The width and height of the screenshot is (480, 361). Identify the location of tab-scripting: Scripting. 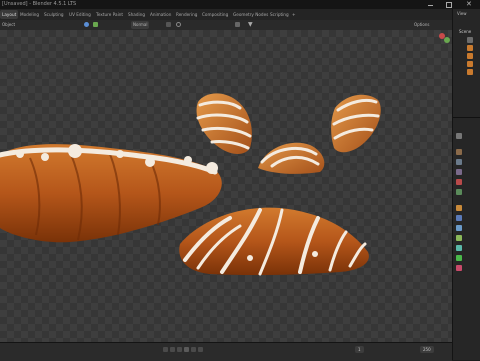
(279, 14).